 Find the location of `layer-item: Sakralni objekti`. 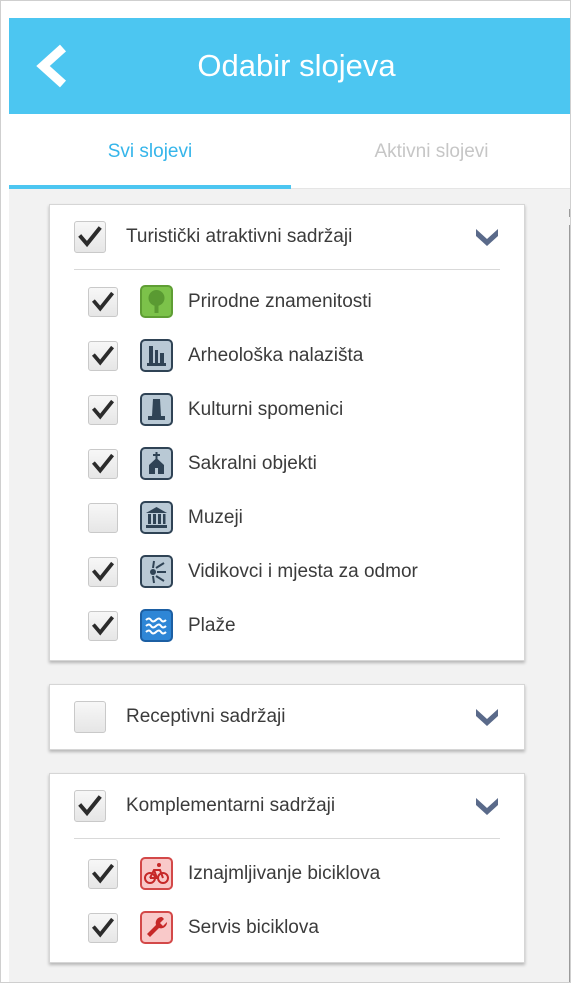

layer-item: Sakralni objekti is located at coordinates (288, 464).